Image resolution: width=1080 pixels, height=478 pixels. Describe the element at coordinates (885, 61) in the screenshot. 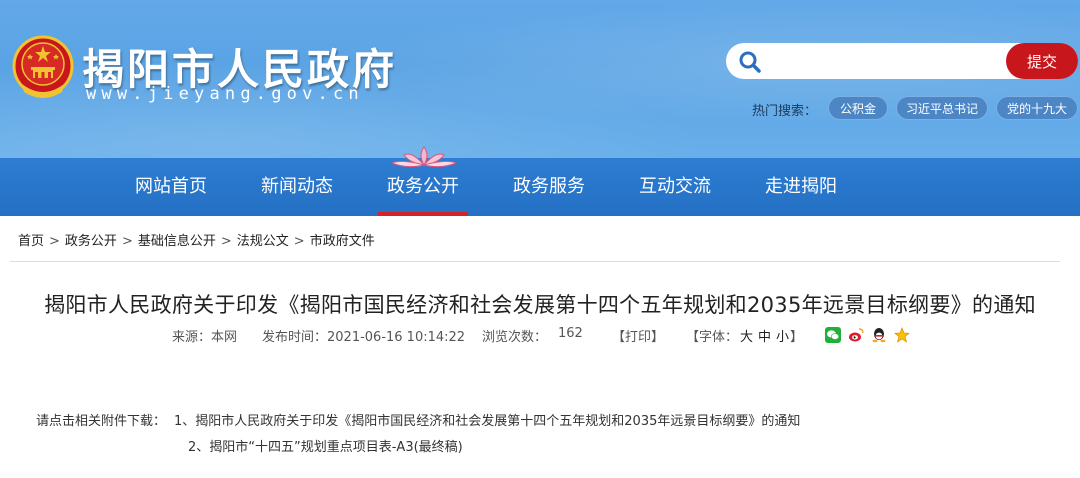

I see `search-input` at that location.